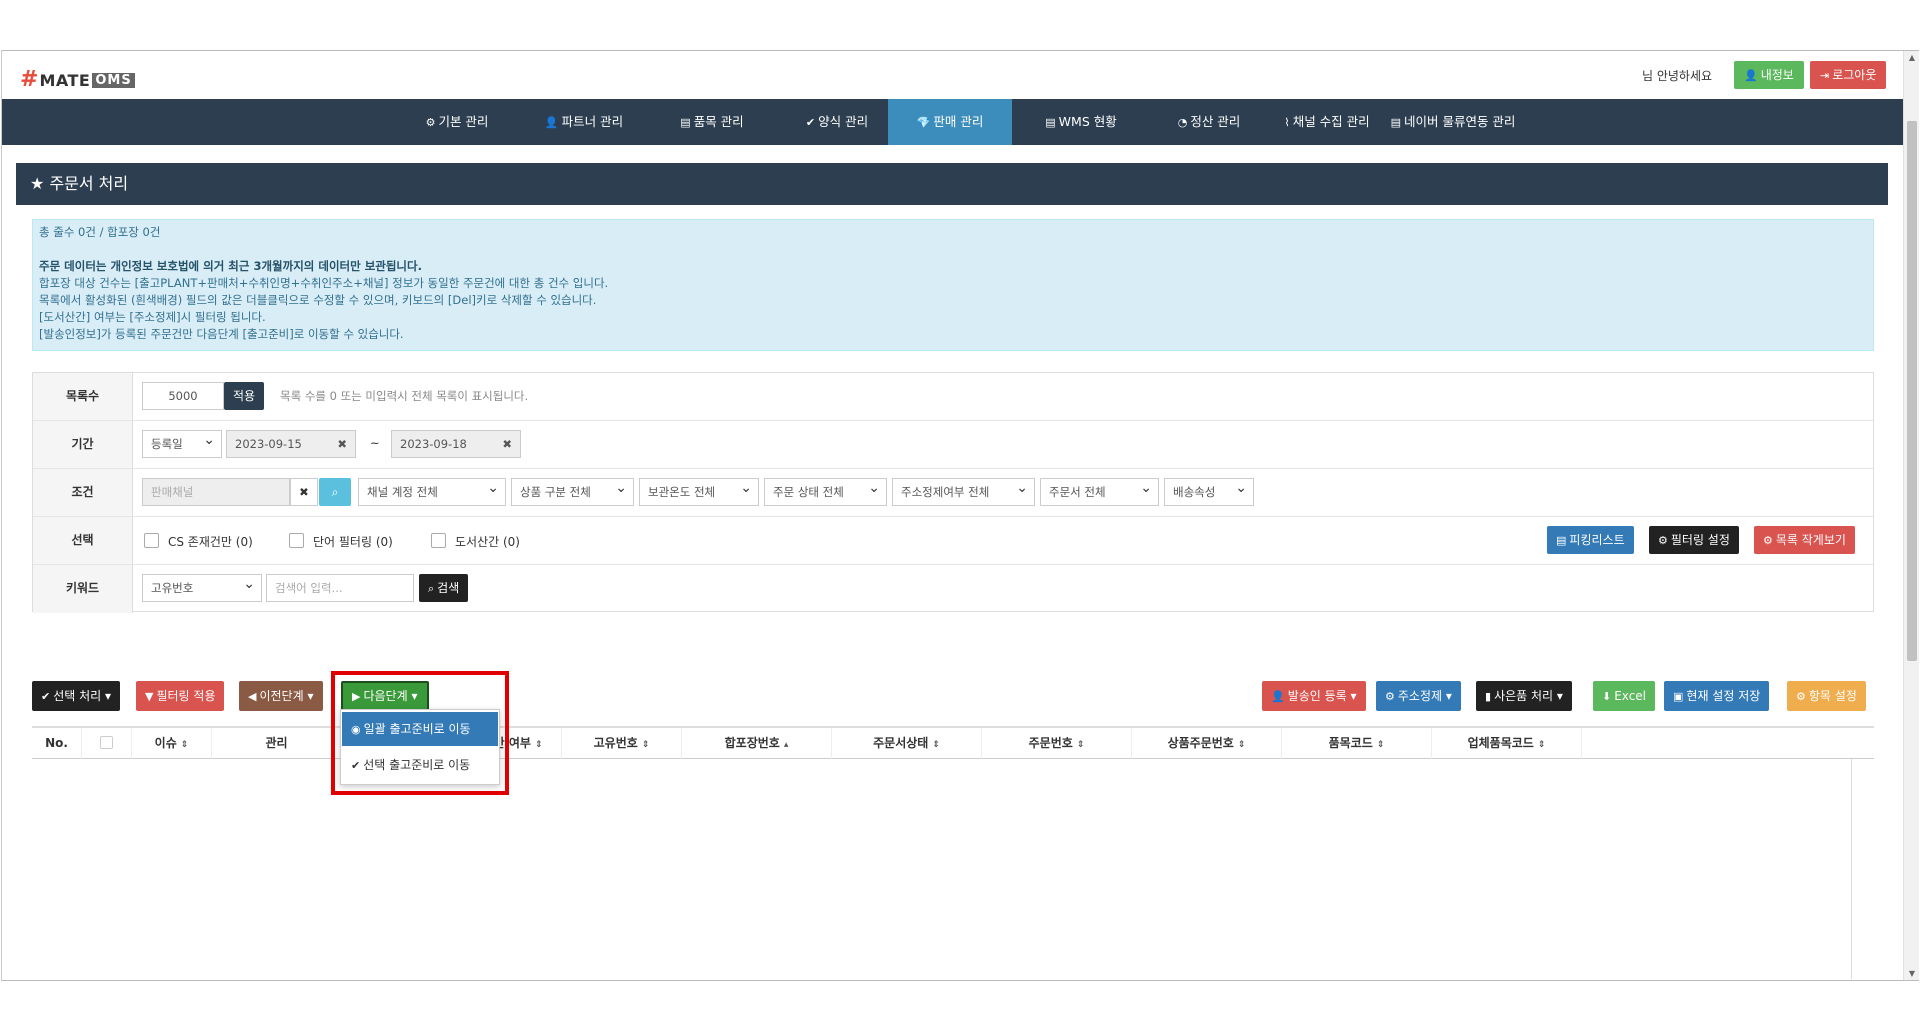  Describe the element at coordinates (76, 696) in the screenshot. I see `select-process-button: ✔ 선택 처리 ▾` at that location.